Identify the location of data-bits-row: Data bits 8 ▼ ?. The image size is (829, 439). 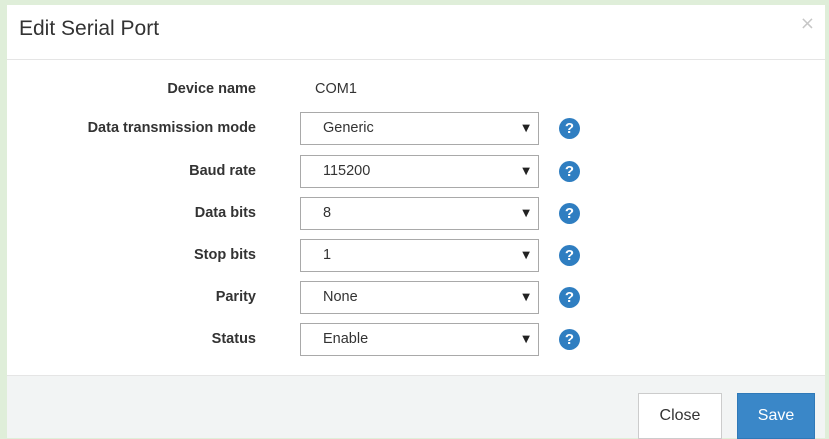
(416, 214).